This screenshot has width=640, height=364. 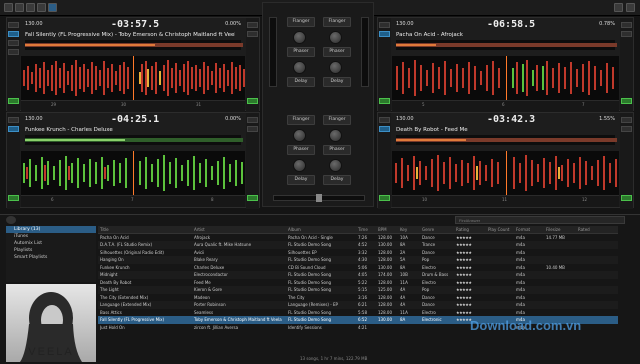 I want to click on deck-c-waveform, so click(x=133, y=173).